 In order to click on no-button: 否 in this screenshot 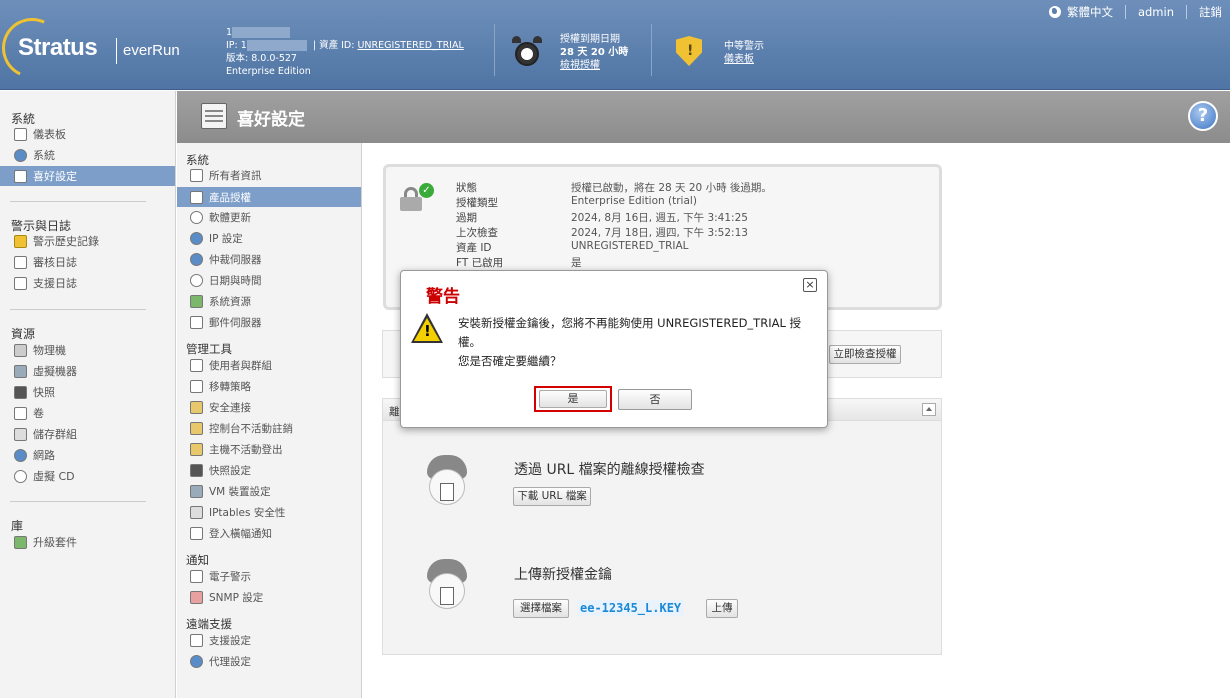, I will do `click(655, 399)`.